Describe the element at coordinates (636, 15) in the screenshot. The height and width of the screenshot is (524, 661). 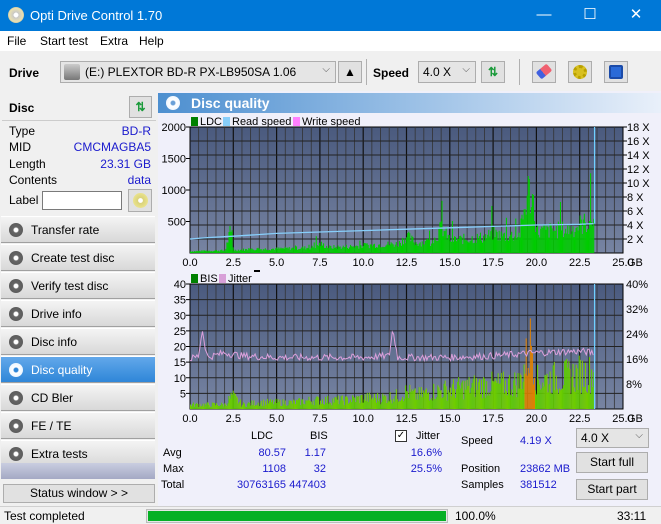
I see `close-button: ✕` at that location.